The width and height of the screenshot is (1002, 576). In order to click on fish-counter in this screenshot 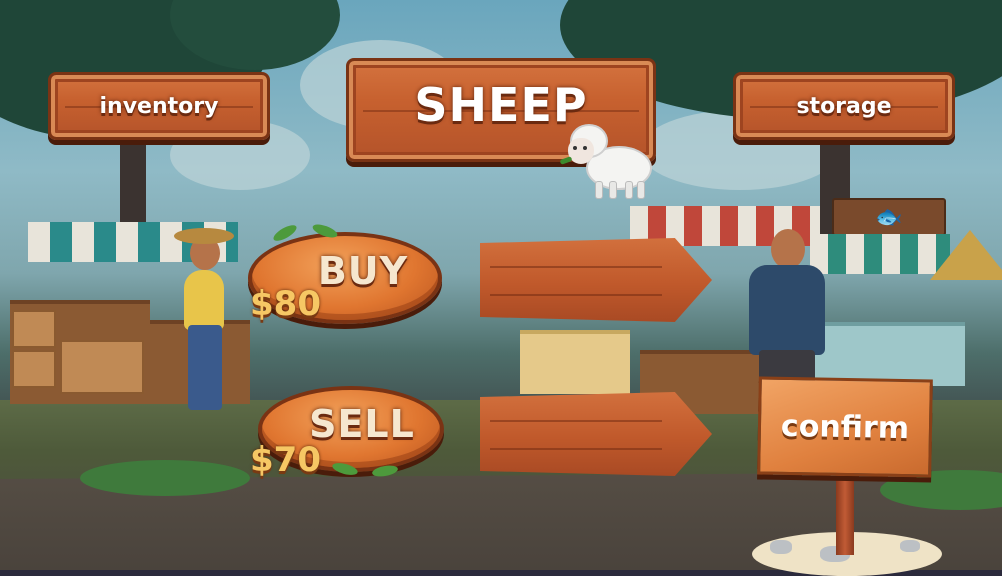, I will do `click(890, 354)`.